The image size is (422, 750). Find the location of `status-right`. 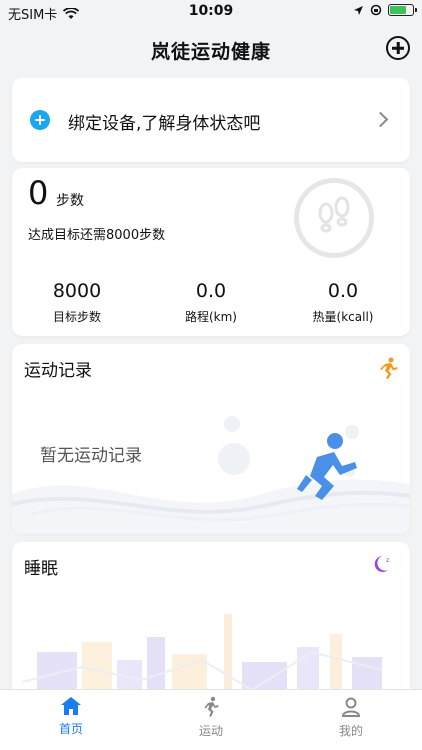

status-right is located at coordinates (385, 10).